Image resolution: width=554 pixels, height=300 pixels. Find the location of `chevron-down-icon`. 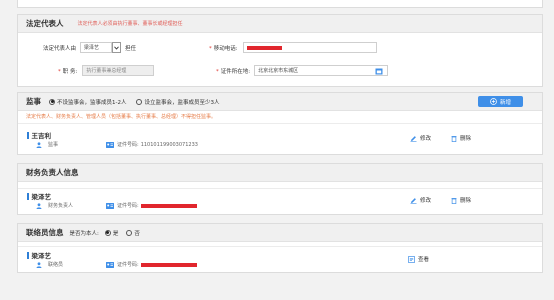

chevron-down-icon is located at coordinates (116, 47).